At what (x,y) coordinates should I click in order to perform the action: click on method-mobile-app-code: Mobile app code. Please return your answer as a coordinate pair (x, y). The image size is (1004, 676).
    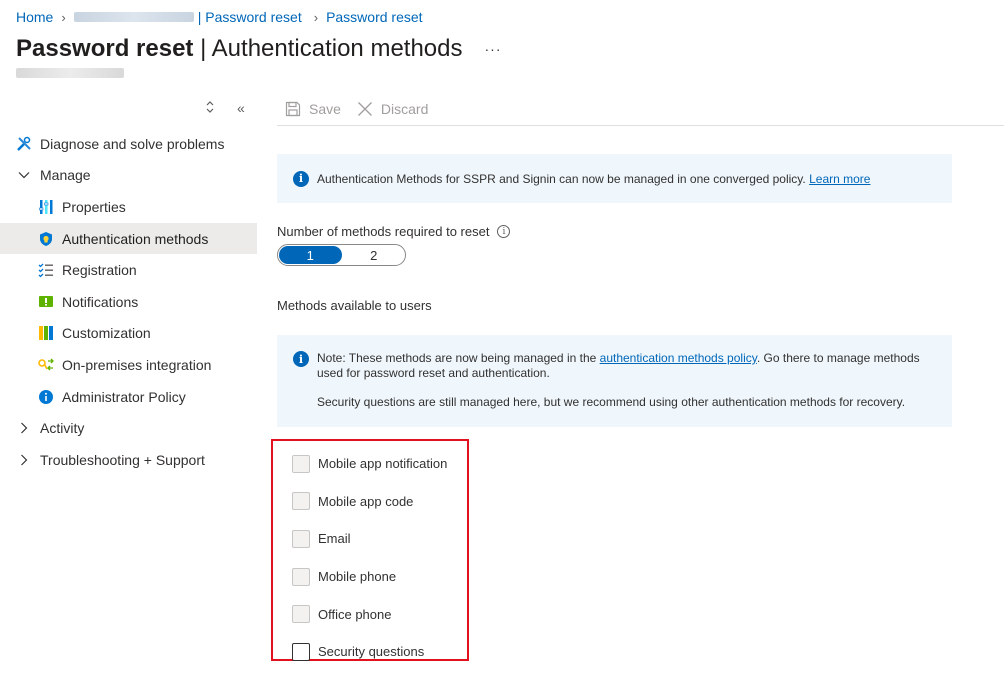
    Looking at the image, I should click on (369, 502).